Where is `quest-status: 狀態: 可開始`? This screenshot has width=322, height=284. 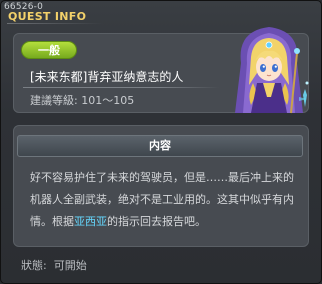 quest-status: 狀態: 可開始 is located at coordinates (54, 265).